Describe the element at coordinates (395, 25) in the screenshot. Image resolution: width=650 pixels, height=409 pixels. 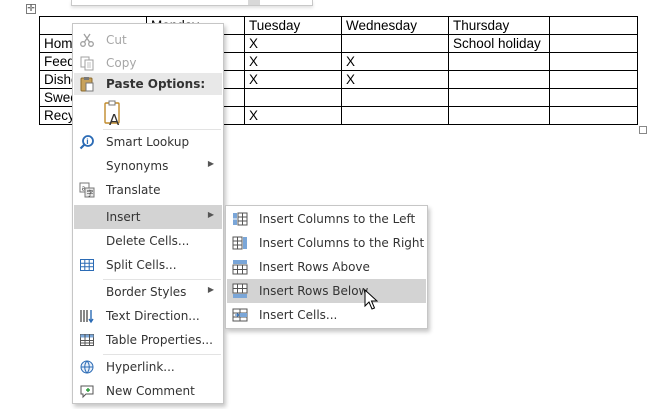
I see `table-cell: Wednesday` at that location.